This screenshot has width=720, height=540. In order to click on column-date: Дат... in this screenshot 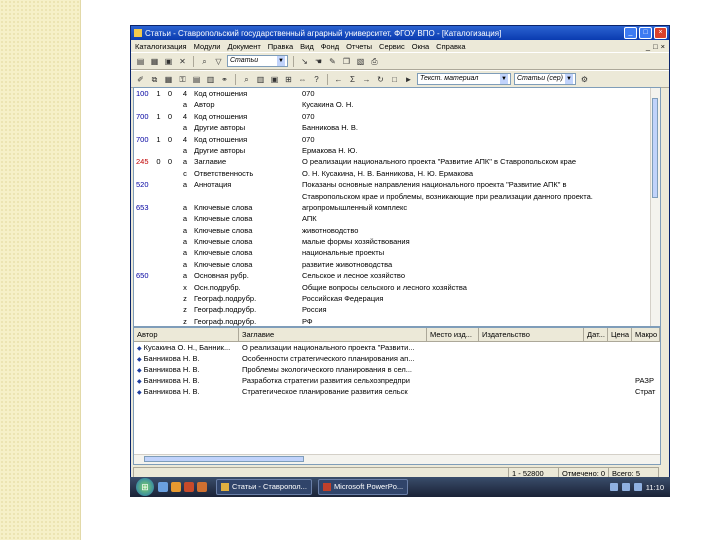, I will do `click(596, 334)`.